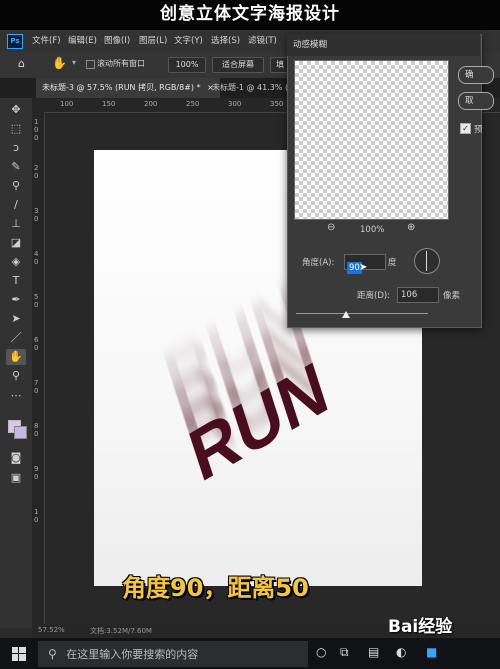  Describe the element at coordinates (16, 167) in the screenshot. I see `quick-select-tool-icon: ✎` at that location.